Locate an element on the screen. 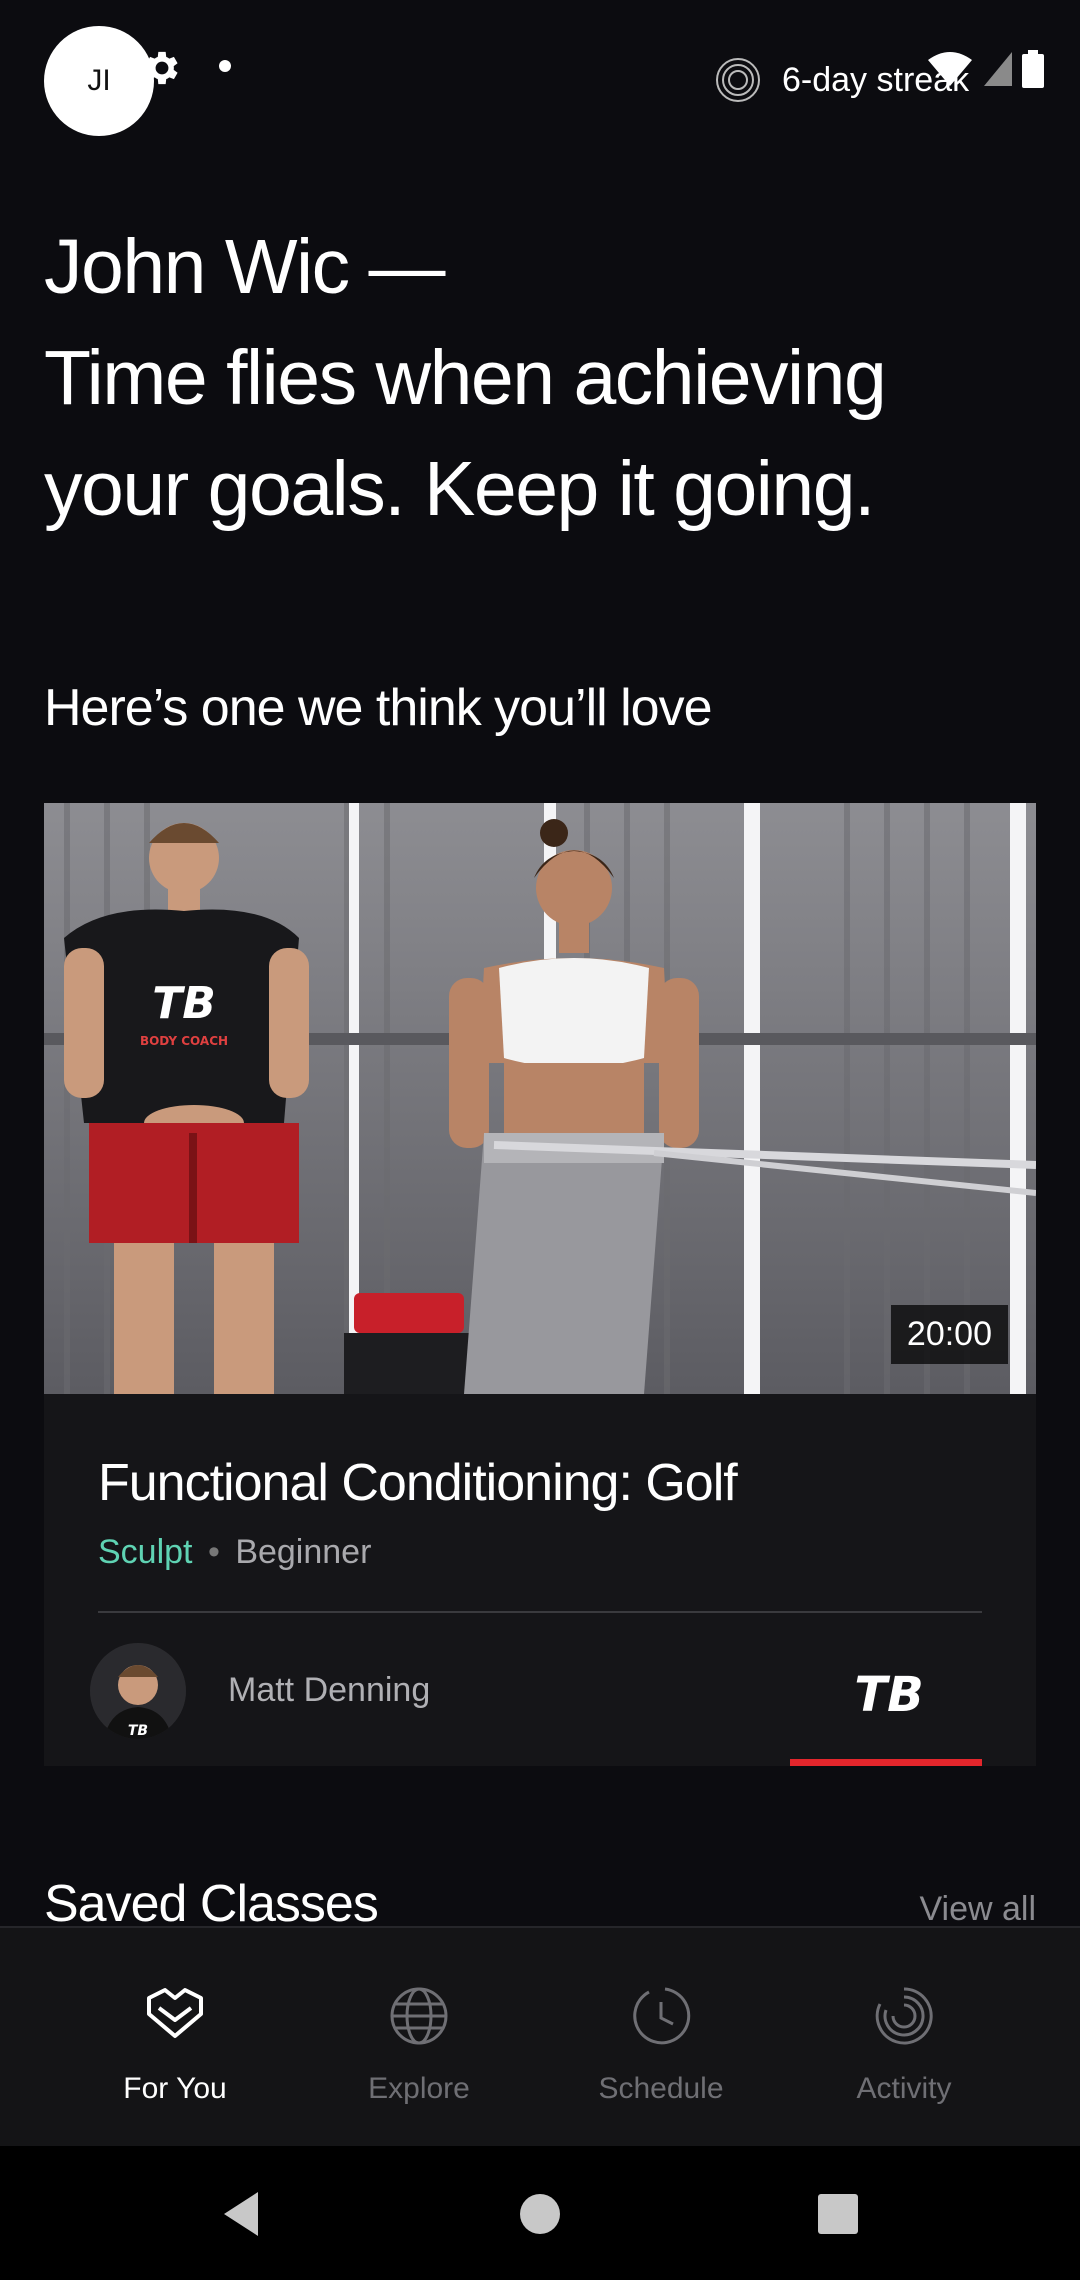 The height and width of the screenshot is (2280, 1080). shirt-text: BODY COACH is located at coordinates (184, 1041).